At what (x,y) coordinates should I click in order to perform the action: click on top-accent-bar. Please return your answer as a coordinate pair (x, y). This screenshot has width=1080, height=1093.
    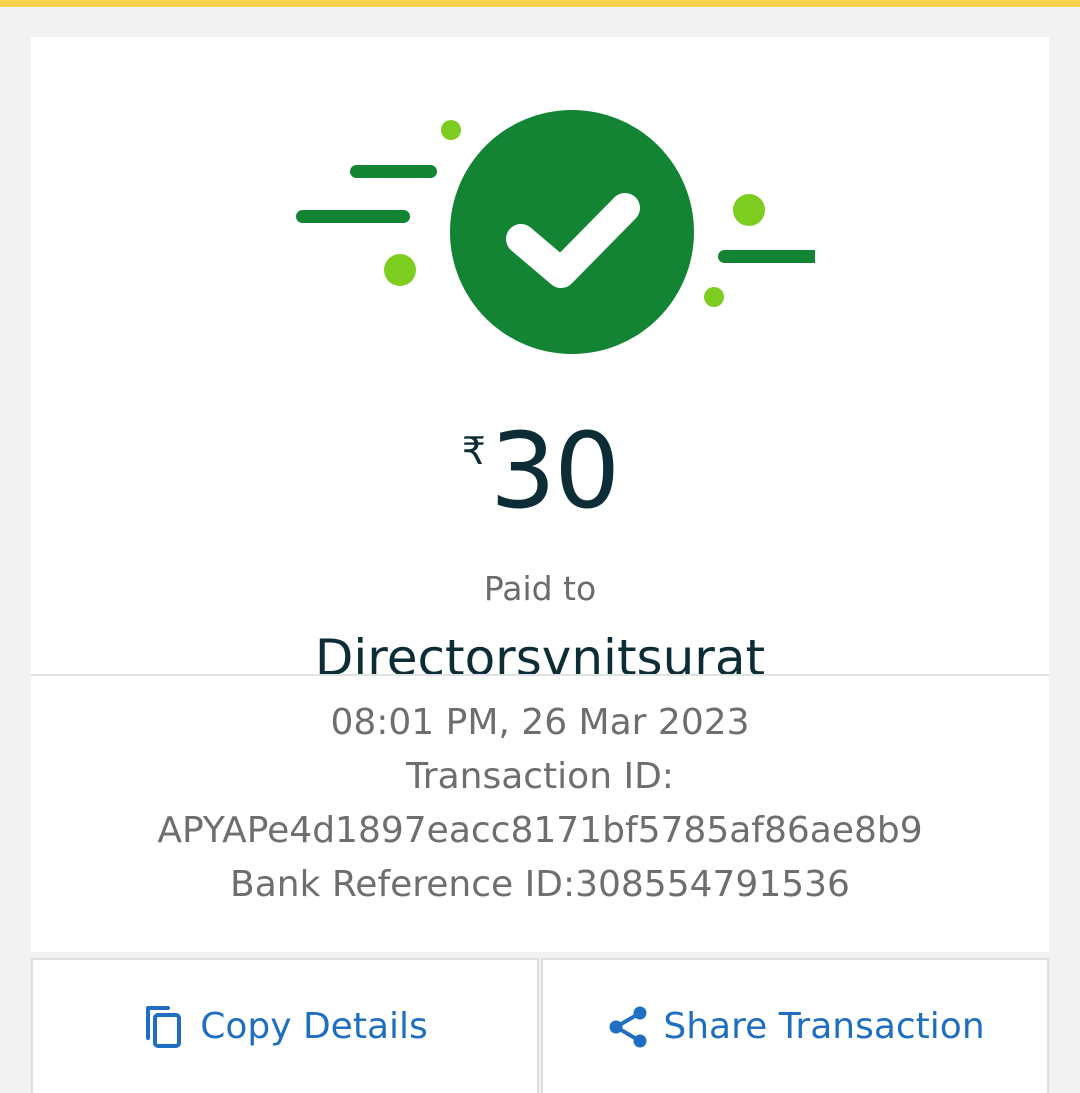
    Looking at the image, I should click on (540, 3).